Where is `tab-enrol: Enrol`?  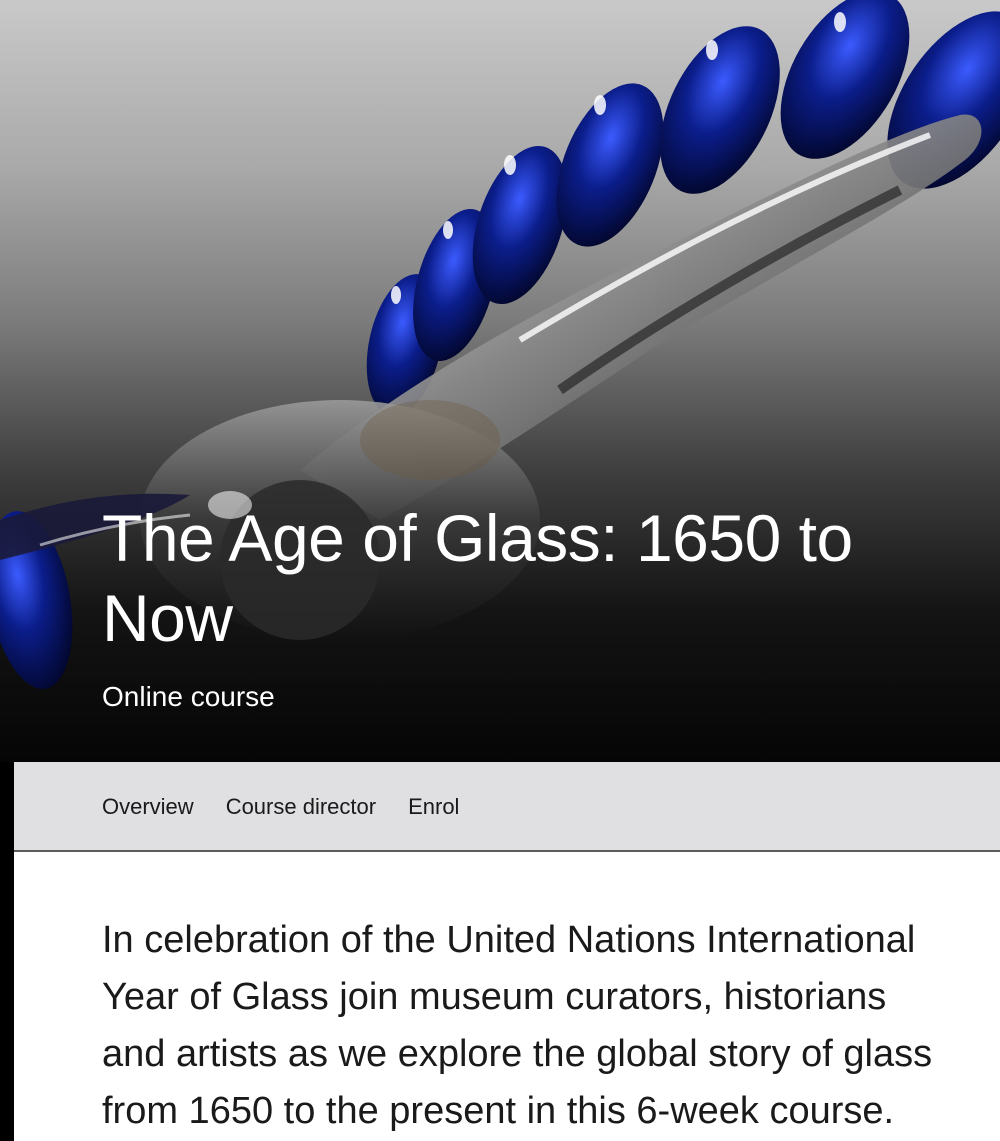 tab-enrol: Enrol is located at coordinates (433, 807).